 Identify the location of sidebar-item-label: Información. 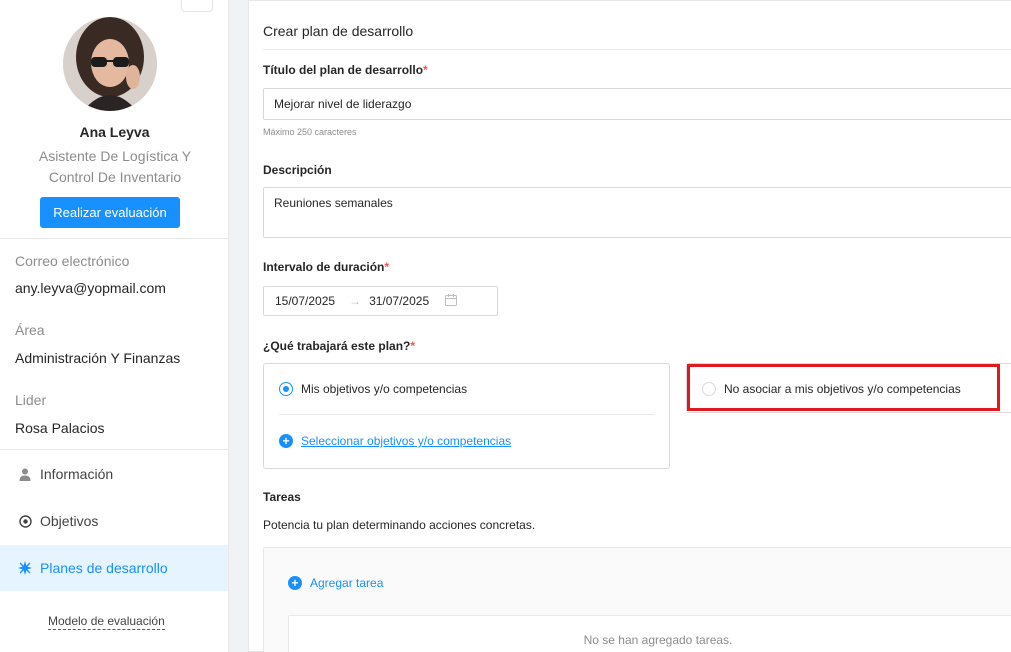
(77, 474).